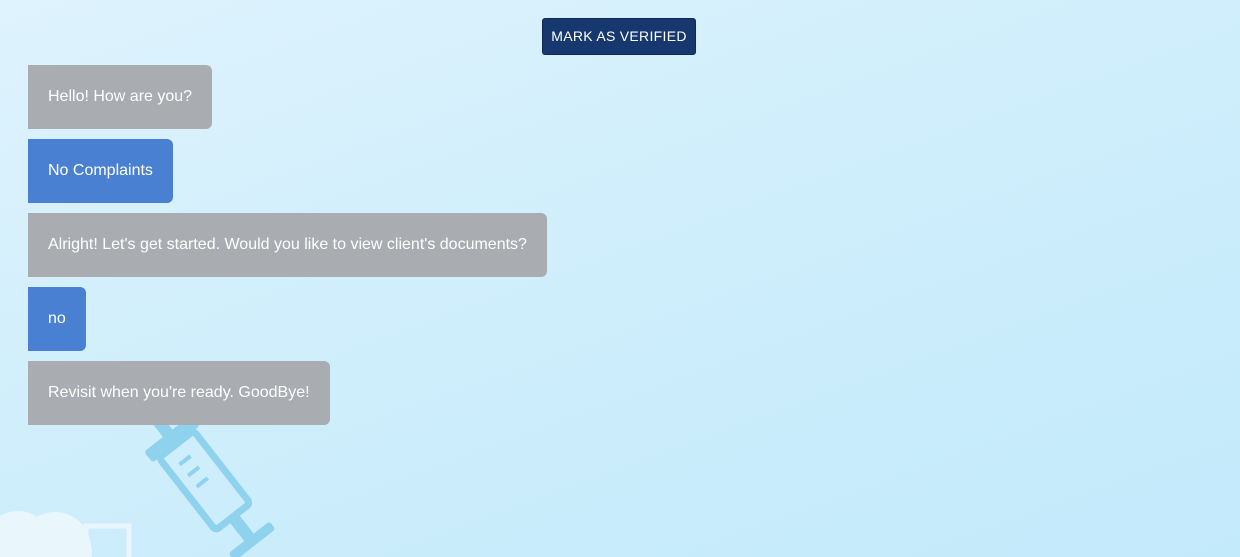 This screenshot has height=557, width=1240. What do you see at coordinates (120, 97) in the screenshot?
I see `bot-message: Hello! How are you?` at bounding box center [120, 97].